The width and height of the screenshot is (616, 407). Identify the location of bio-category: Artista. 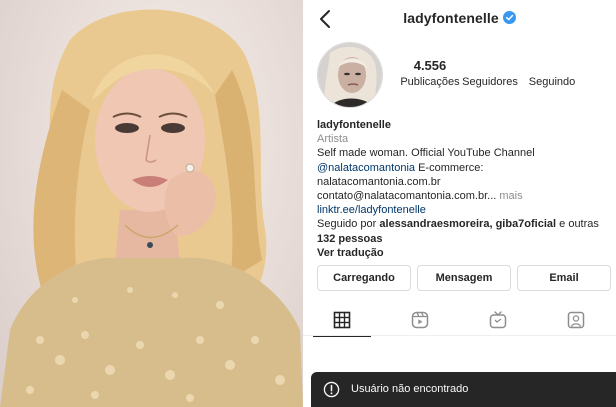
(333, 139).